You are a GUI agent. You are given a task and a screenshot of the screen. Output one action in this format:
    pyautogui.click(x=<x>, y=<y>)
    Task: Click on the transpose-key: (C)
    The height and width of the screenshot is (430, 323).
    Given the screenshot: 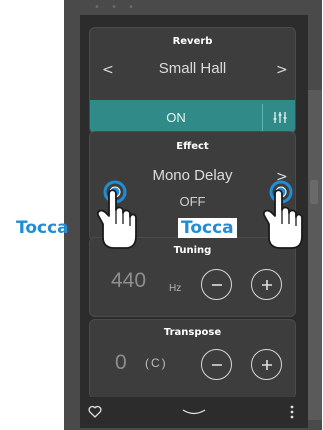 What is the action you would take?
    pyautogui.click(x=156, y=363)
    